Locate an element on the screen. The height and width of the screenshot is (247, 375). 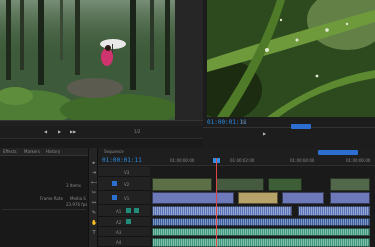
program-in-out-marker is located at coordinates (301, 126).